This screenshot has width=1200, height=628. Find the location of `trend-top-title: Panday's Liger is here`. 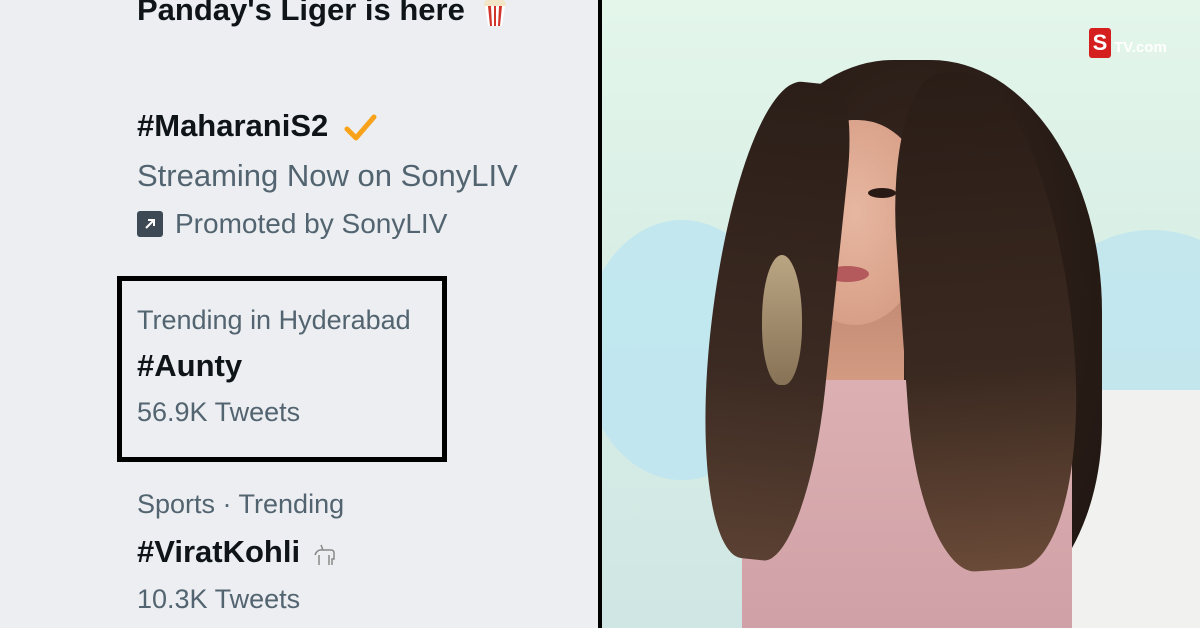

trend-top-title: Panday's Liger is here is located at coordinates (322, 14).